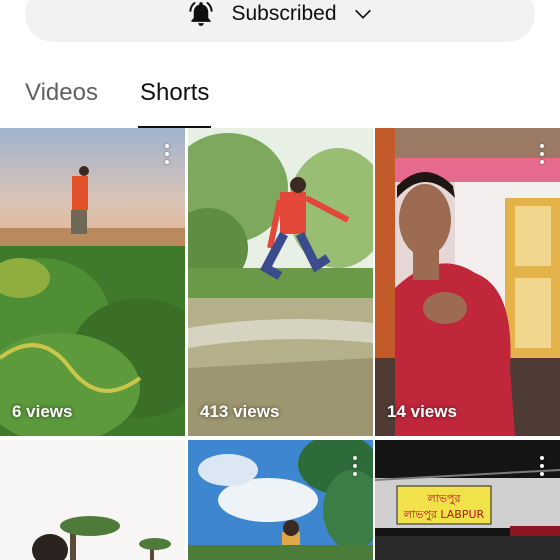 The image size is (560, 560). What do you see at coordinates (444, 514) in the screenshot?
I see `station-sign-line2: লাভপুর LABPUR` at bounding box center [444, 514].